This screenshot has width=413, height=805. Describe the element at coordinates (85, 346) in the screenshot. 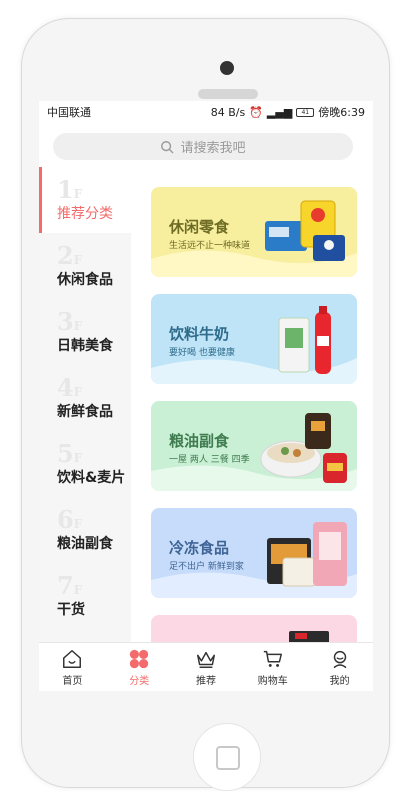

I see `sidebar-item-label: 日韩美食` at that location.